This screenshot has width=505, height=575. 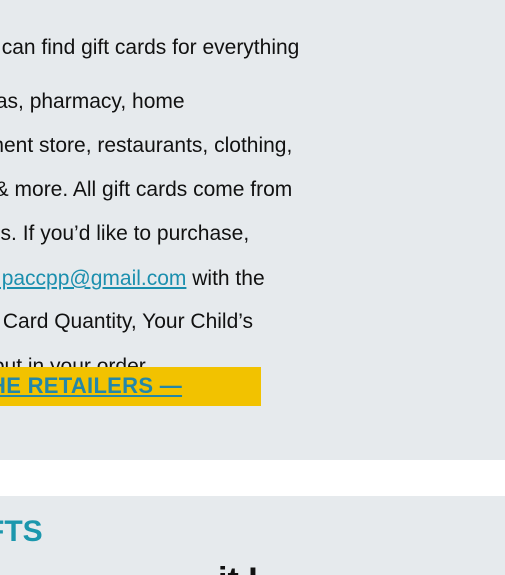 What do you see at coordinates (21, 531) in the screenshot?
I see `section-title: FTS` at bounding box center [21, 531].